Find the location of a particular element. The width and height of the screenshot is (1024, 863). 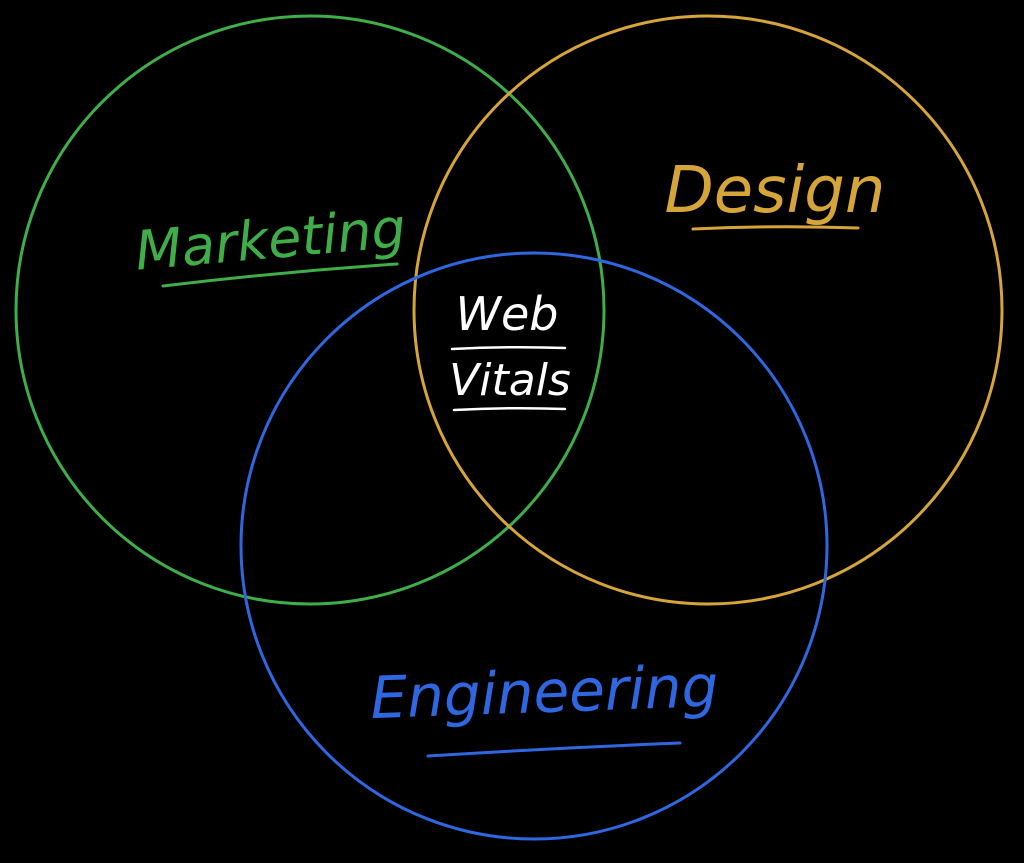

center-label-vitals: Vitals is located at coordinates (510, 380).